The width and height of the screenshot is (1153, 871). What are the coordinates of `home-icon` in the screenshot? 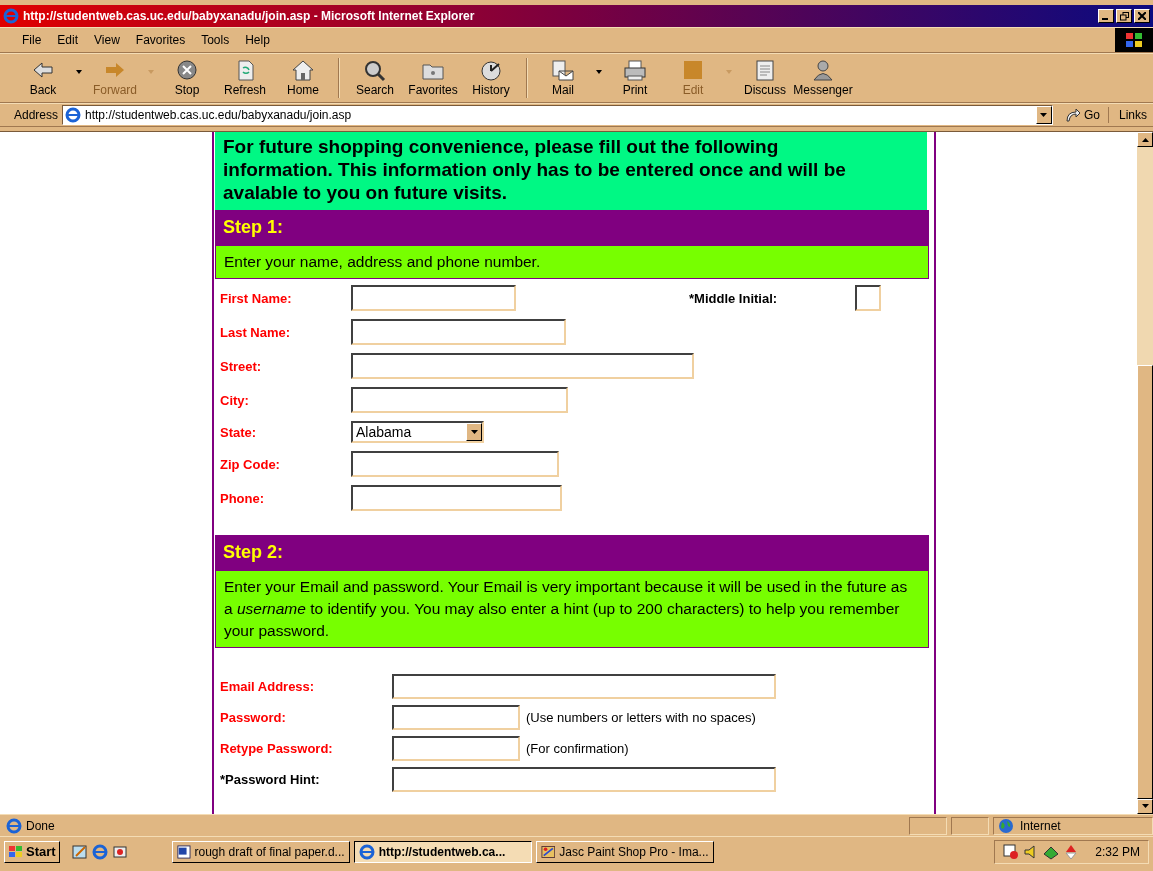 It's located at (303, 71).